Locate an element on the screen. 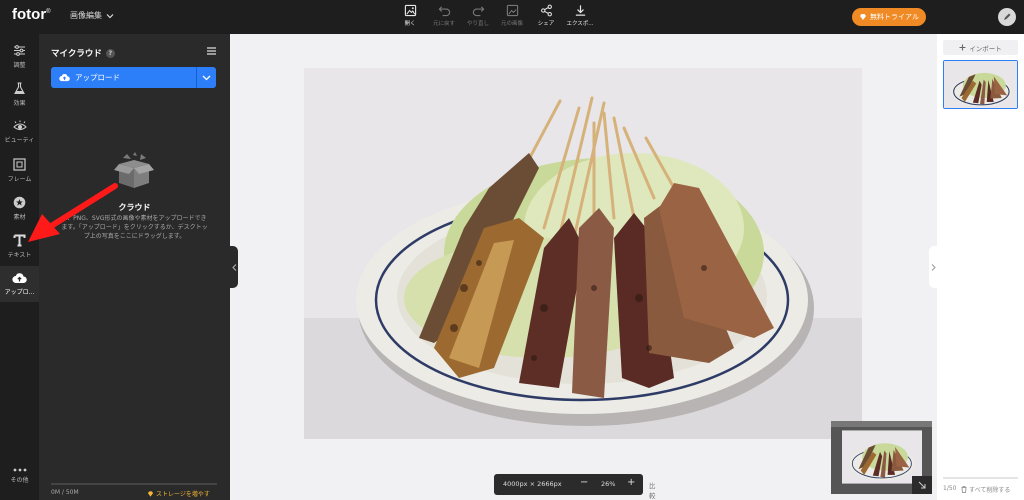 The width and height of the screenshot is (1024, 500). storage-progress-bar is located at coordinates (134, 484).